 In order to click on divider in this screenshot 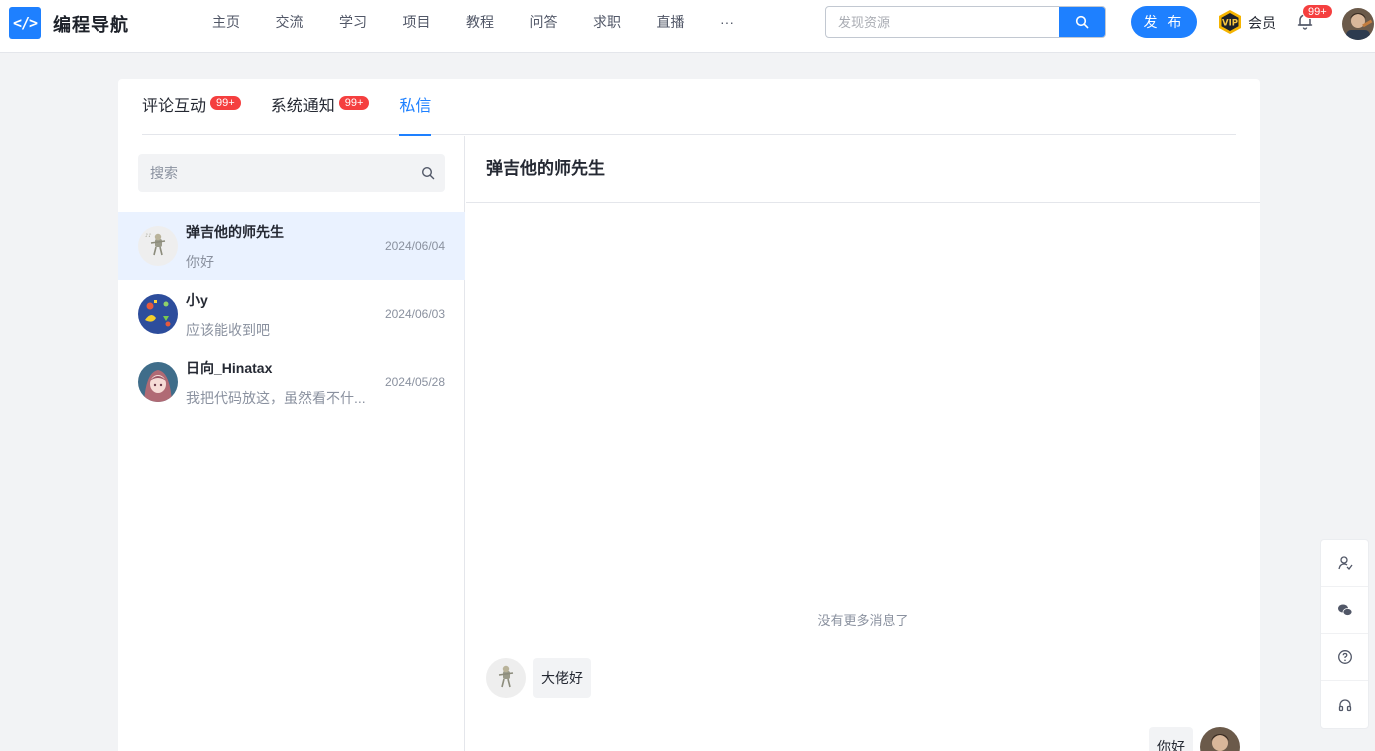, I will do `click(863, 202)`.